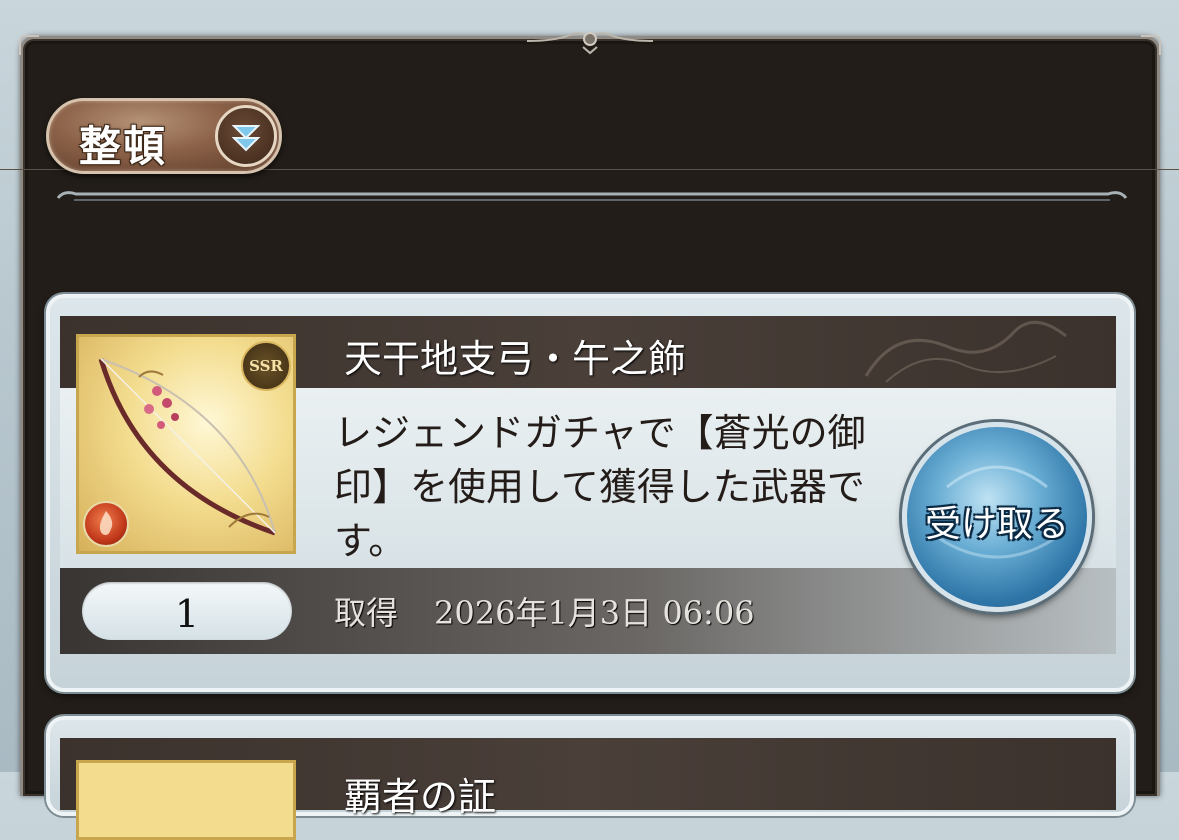 This screenshot has width=1179, height=840. Describe the element at coordinates (592, 196) in the screenshot. I see `header-ornament-bar` at that location.